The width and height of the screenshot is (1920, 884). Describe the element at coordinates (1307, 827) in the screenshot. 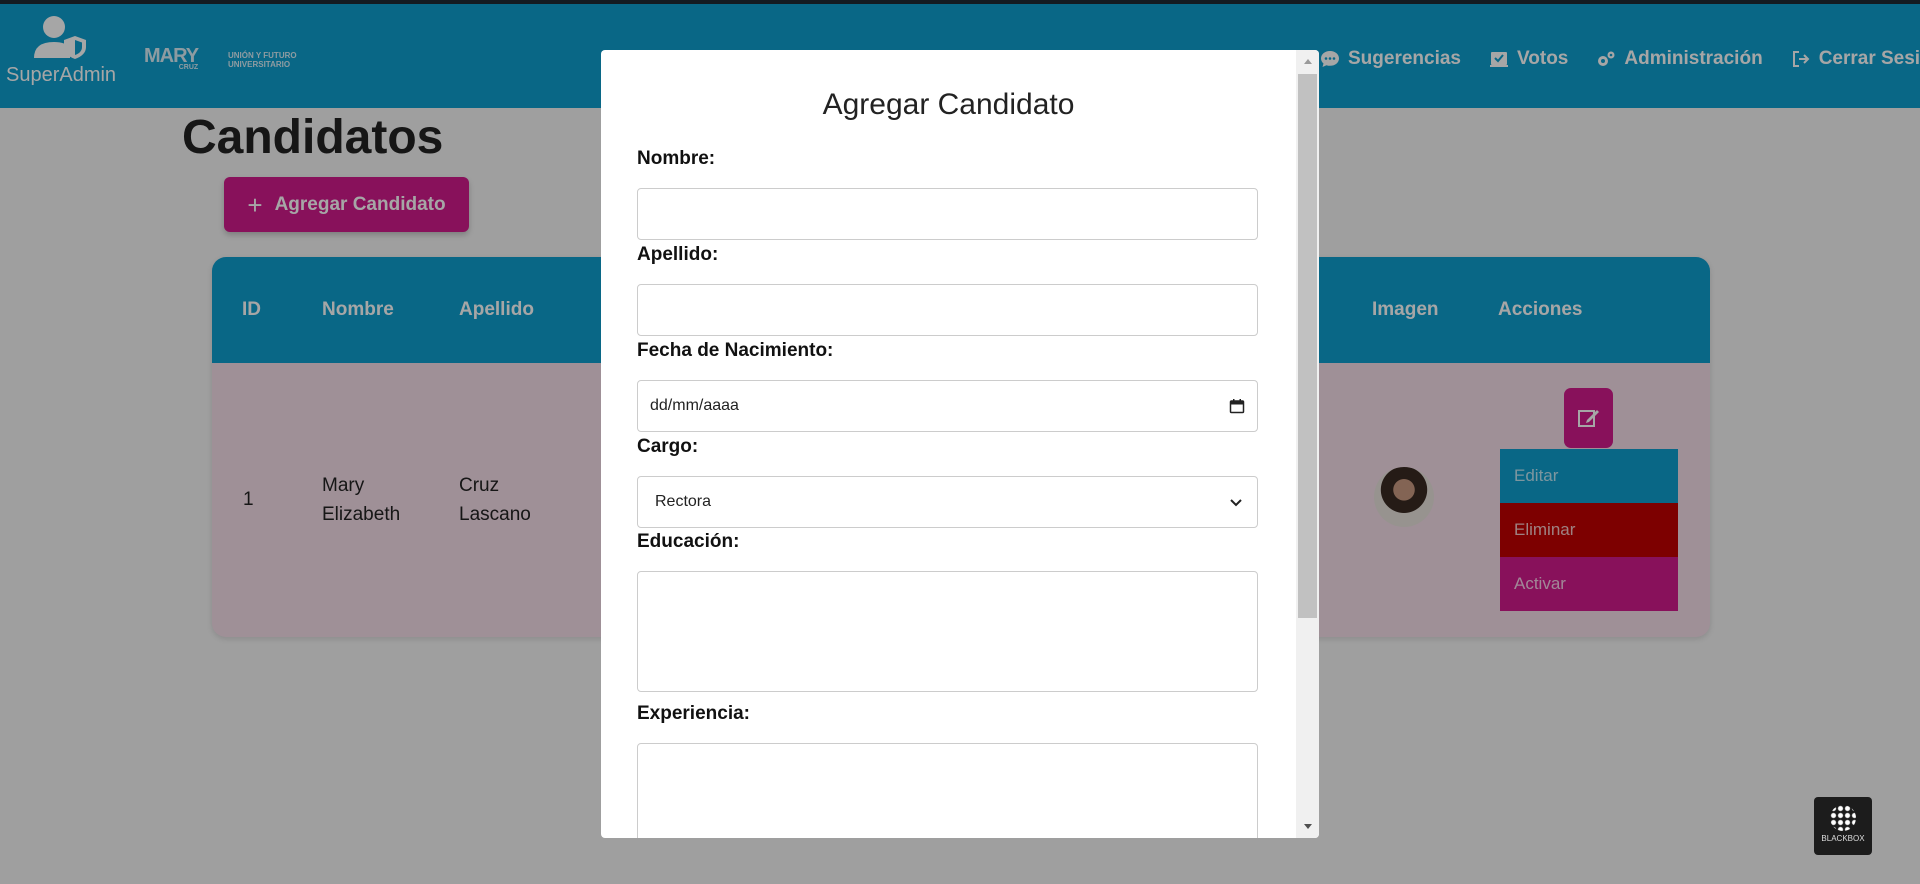

I see `scroll-down-arrow-icon` at that location.